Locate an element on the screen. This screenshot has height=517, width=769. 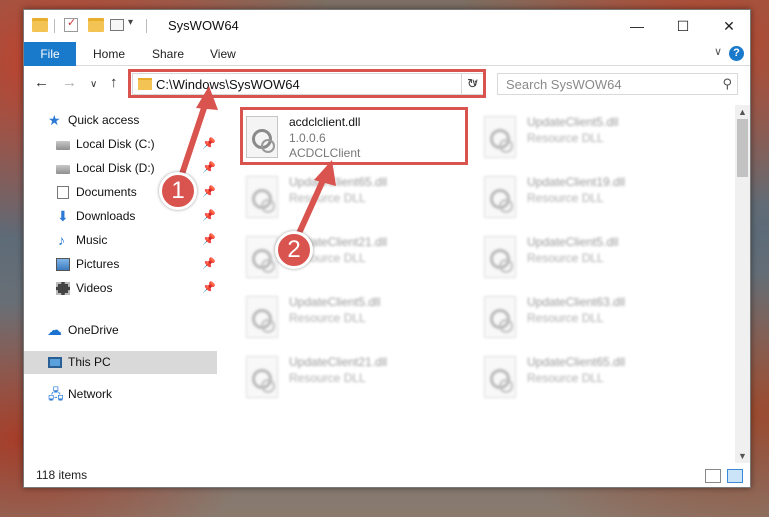
arrow-2-shaft is located at coordinates (310, 209).